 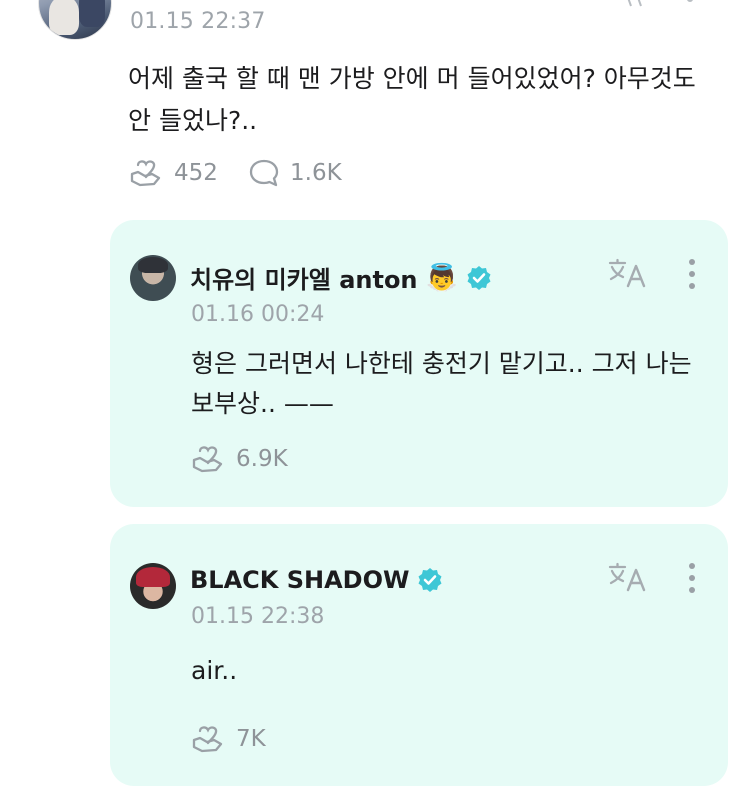 What do you see at coordinates (441, 277) in the screenshot?
I see `angel-emoji: 👼` at bounding box center [441, 277].